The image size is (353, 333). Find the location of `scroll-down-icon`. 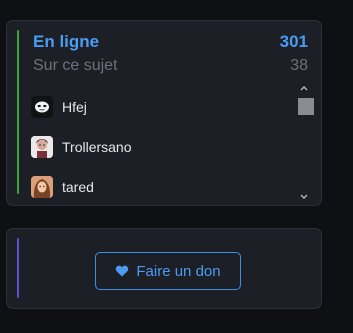

scroll-down-icon is located at coordinates (304, 196).